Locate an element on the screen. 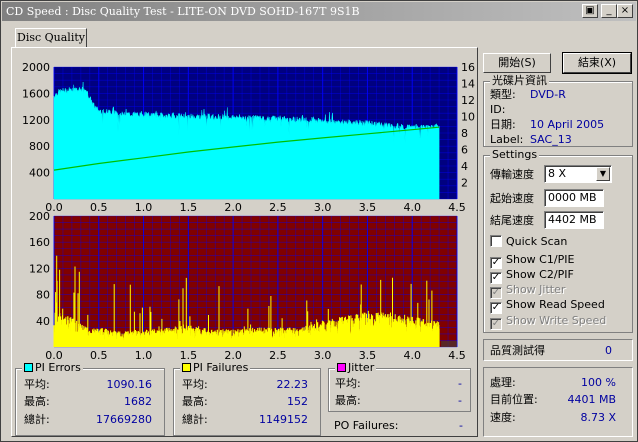 The height and width of the screenshot is (442, 638). pi-failures-total-label: 總計: is located at coordinates (195, 419).